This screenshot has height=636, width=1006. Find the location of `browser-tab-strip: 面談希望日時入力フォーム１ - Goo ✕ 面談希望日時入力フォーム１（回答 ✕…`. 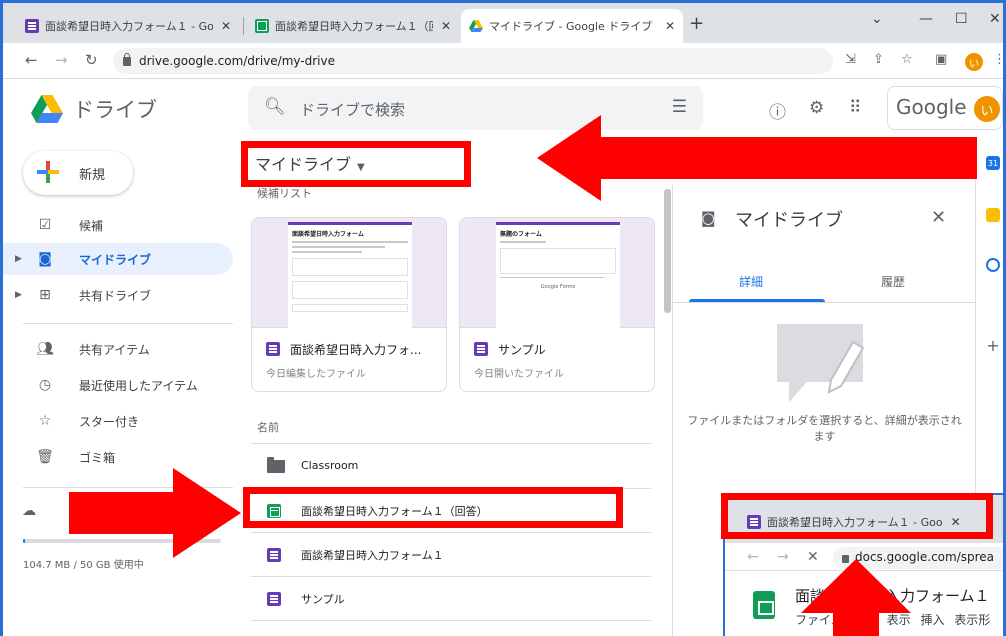

browser-tab-strip: 面談希望日時入力フォーム１ - Goo ✕ 面談希望日時入力フォーム１（回答 ✕… is located at coordinates (503, 23).